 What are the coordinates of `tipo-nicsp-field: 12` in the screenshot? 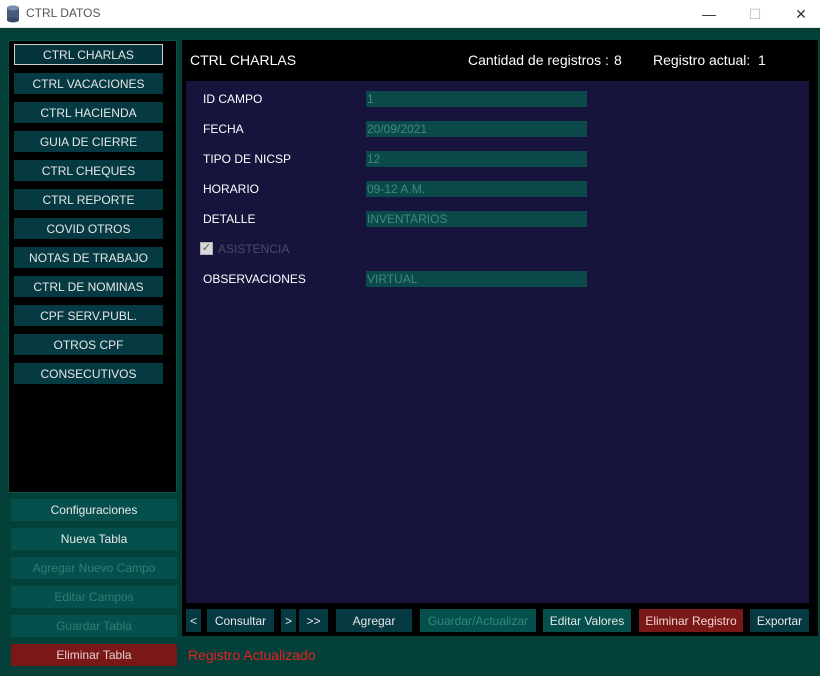 It's located at (476, 159).